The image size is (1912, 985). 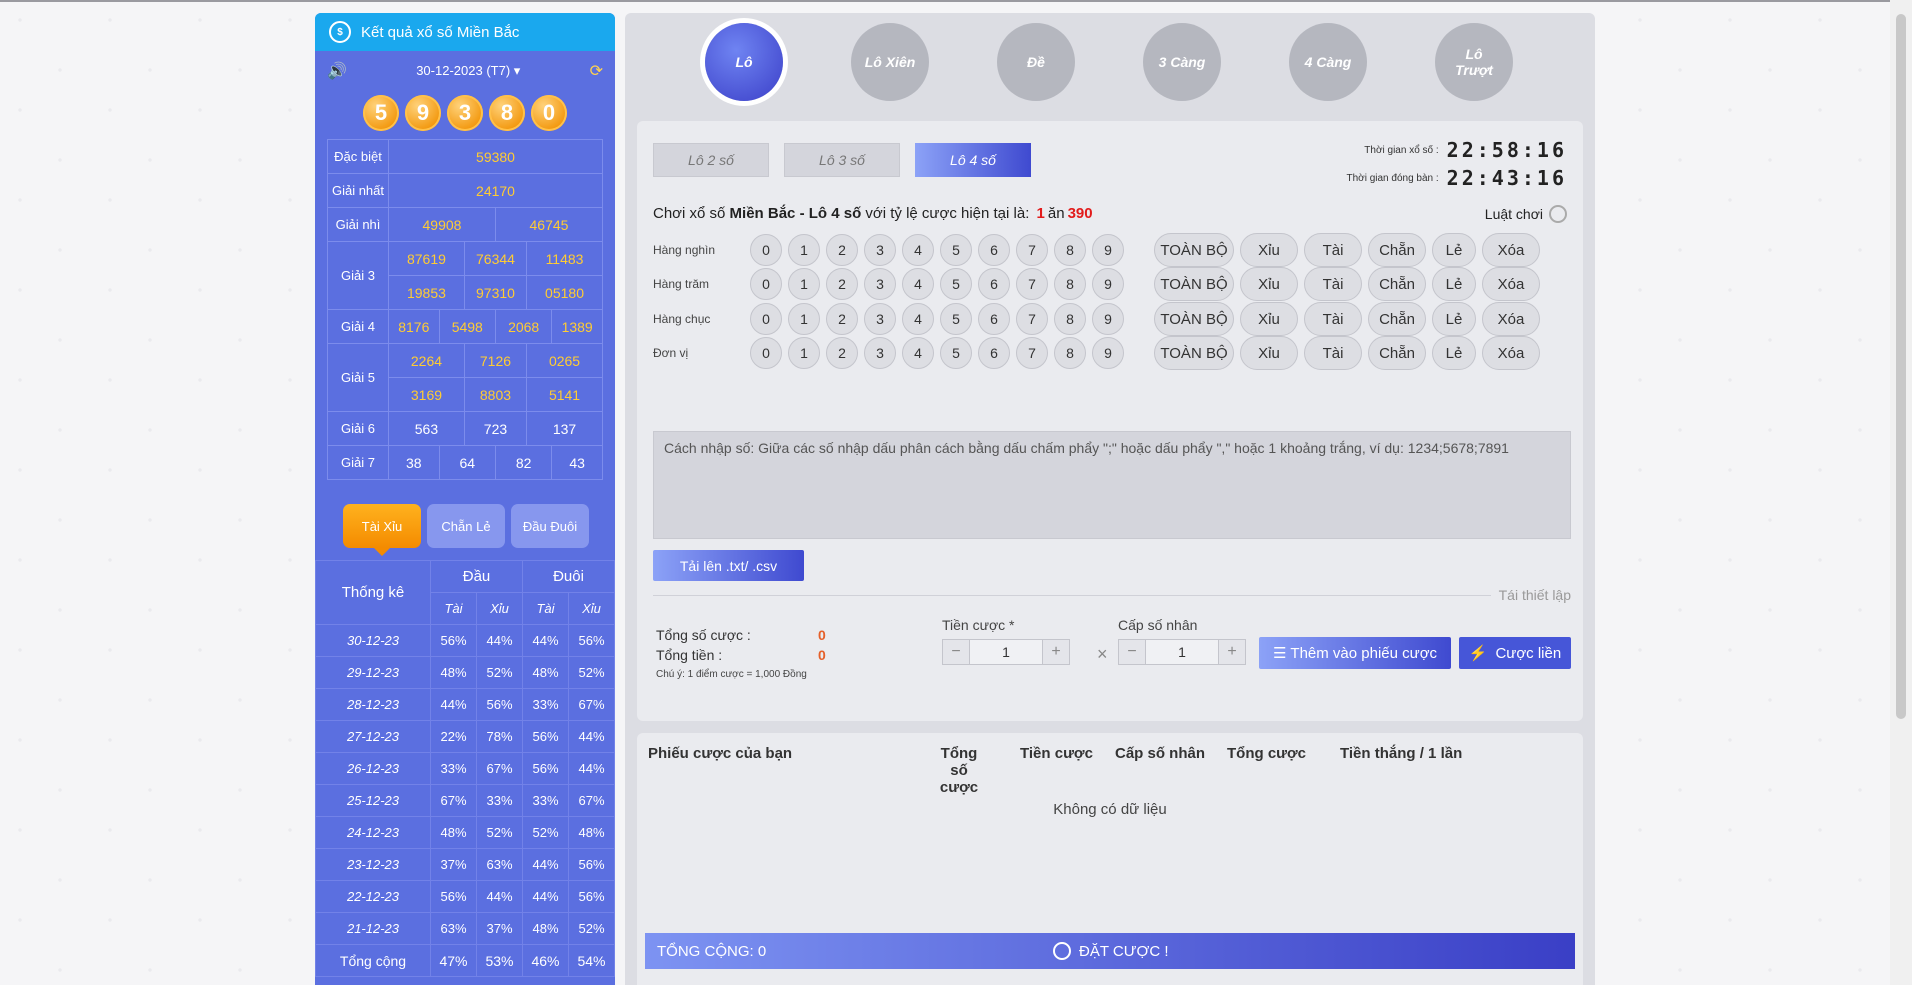 I want to click on tab-3-cang: 3 Càng, so click(x=1182, y=62).